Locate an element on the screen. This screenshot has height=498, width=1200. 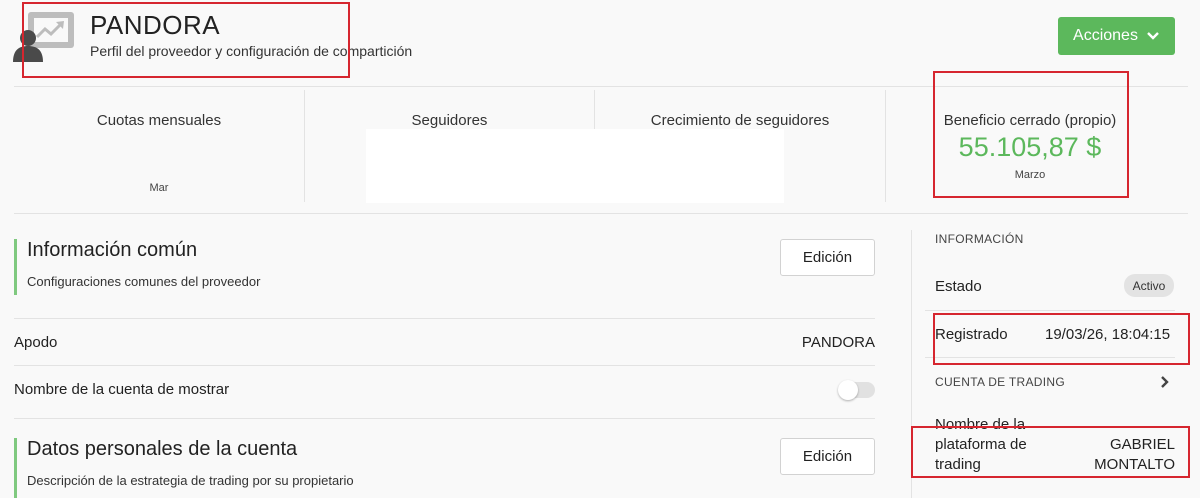
display-account-name-label: Nombre de la cuenta de mostrar is located at coordinates (122, 389).